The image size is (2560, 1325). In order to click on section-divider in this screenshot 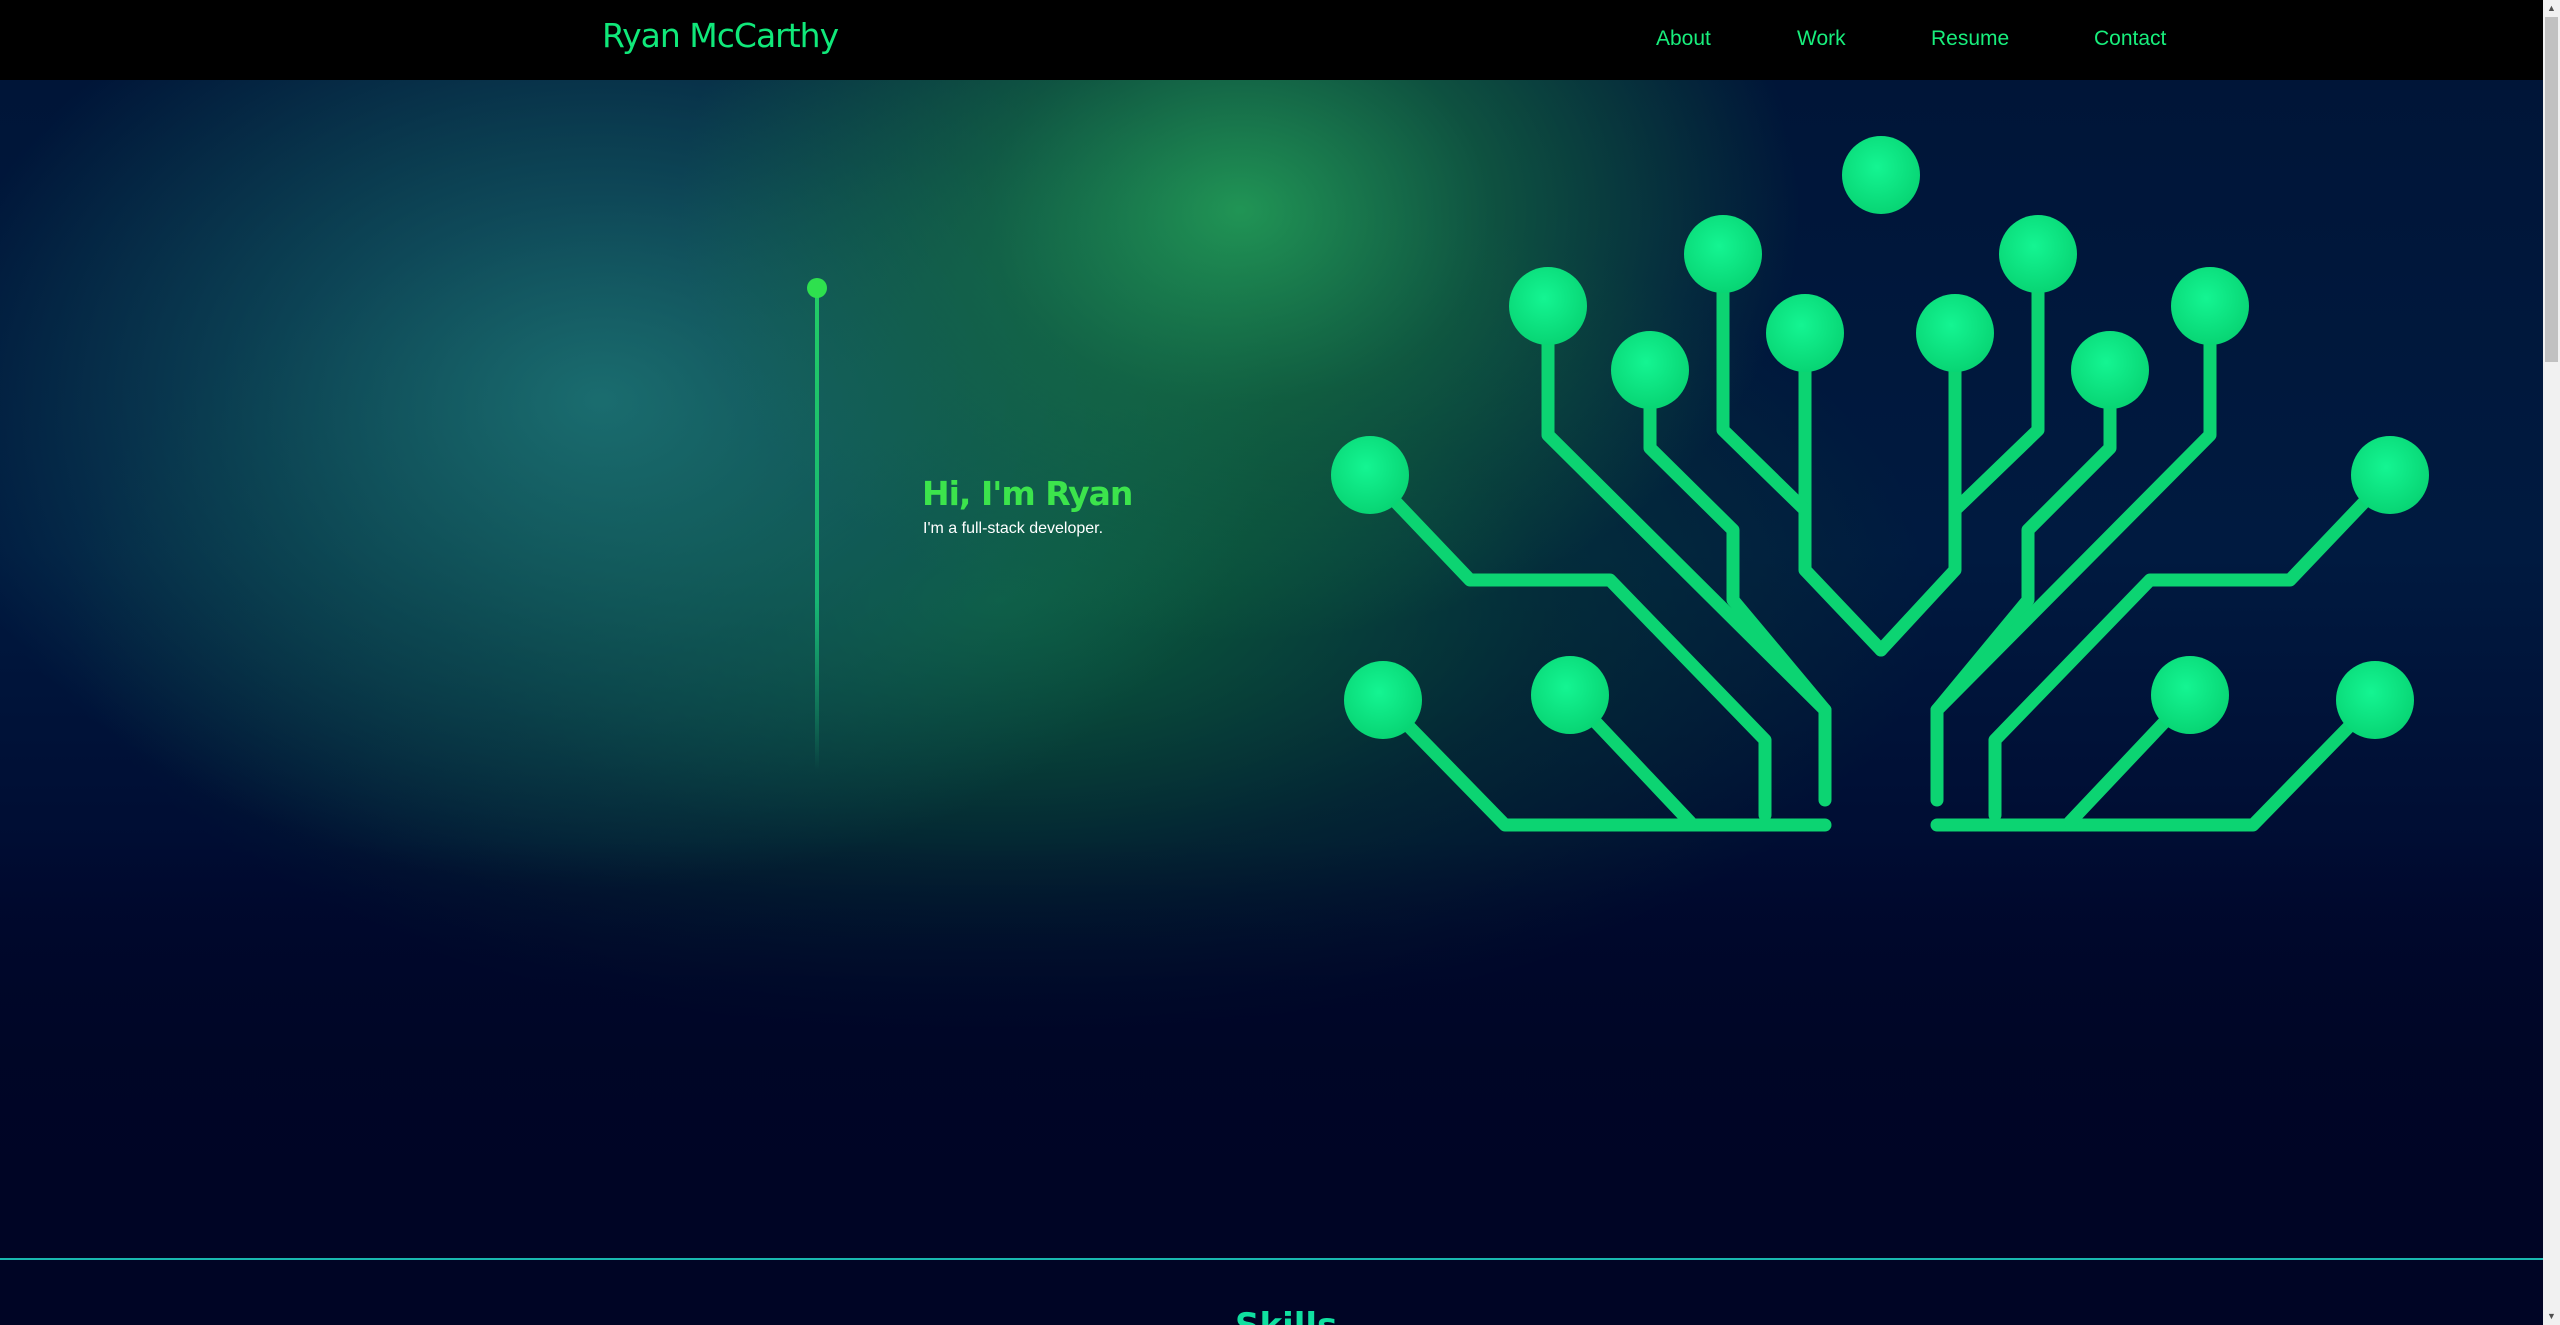, I will do `click(1271, 1259)`.